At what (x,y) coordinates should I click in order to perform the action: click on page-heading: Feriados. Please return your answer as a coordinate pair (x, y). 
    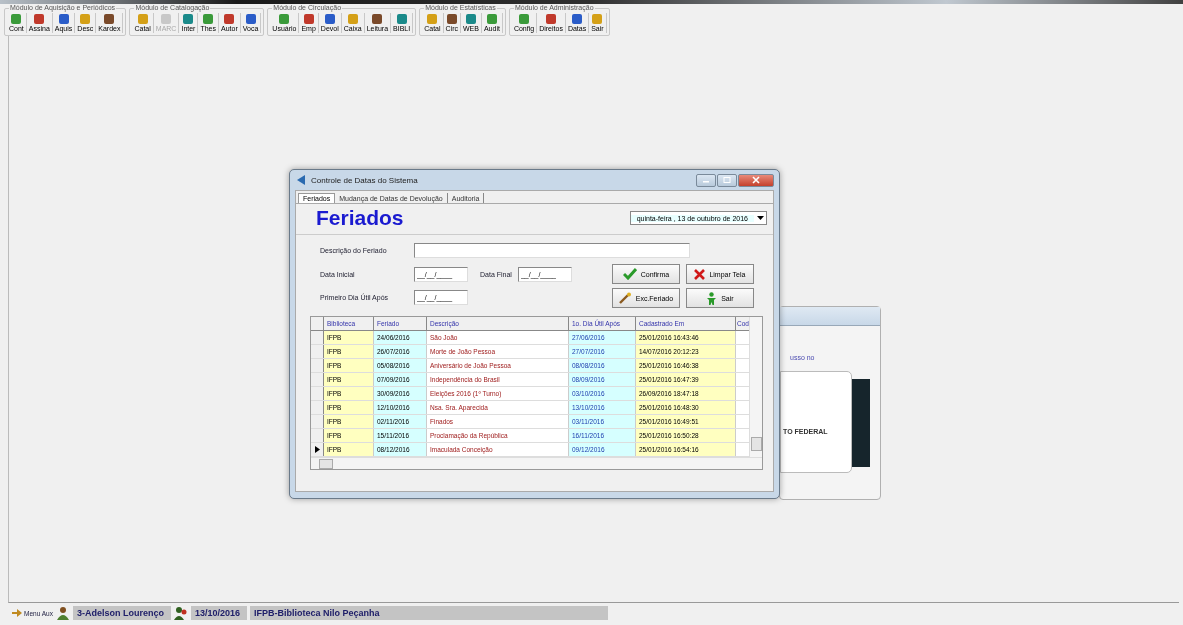
    Looking at the image, I should click on (360, 218).